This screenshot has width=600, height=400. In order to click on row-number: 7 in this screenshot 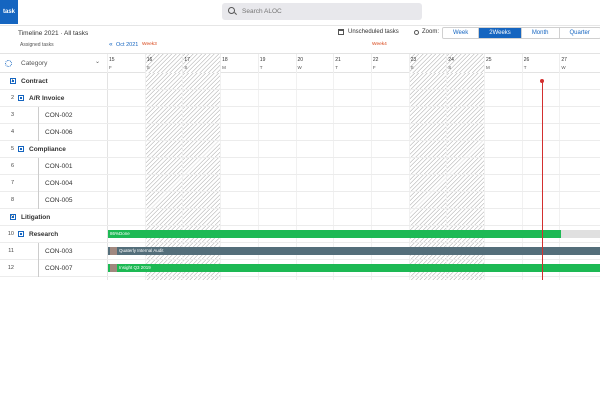, I will do `click(12, 183)`.